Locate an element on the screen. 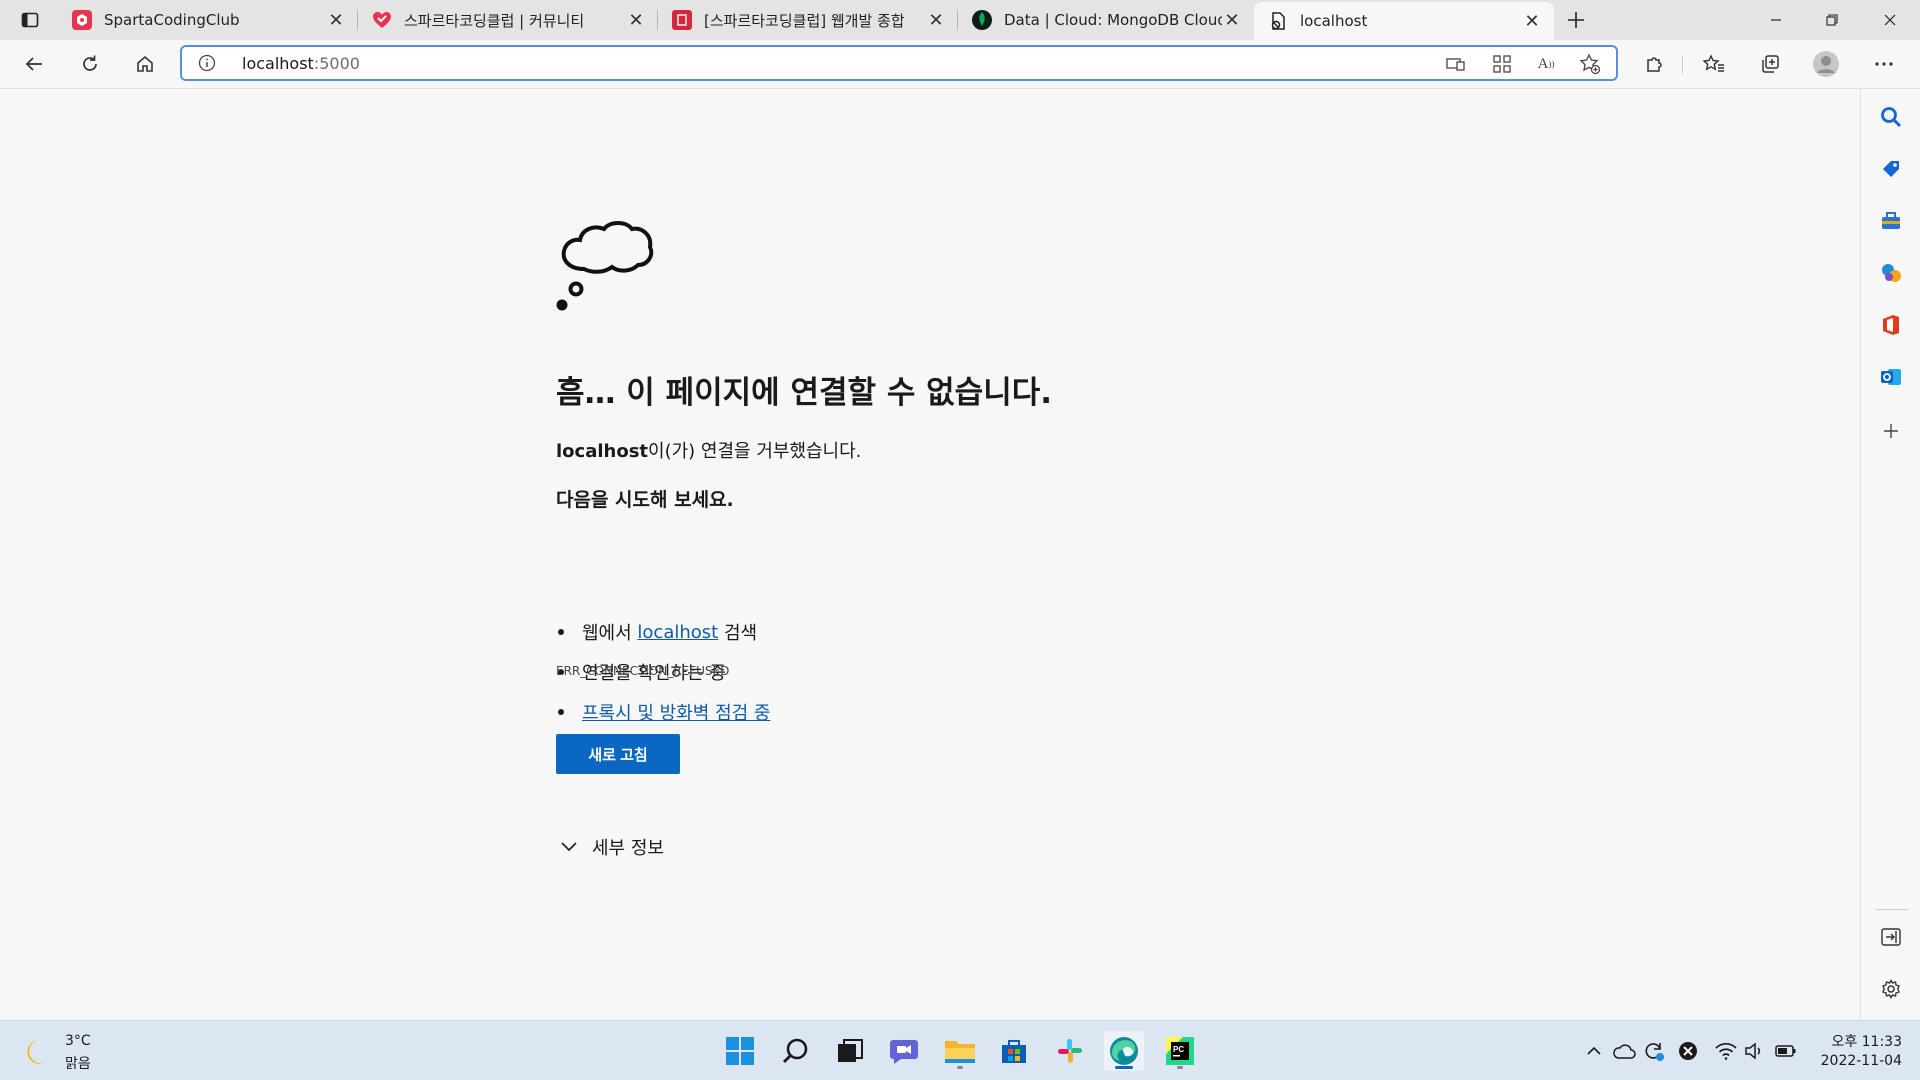  tab-title: SpartaCodingClub is located at coordinates (172, 20).